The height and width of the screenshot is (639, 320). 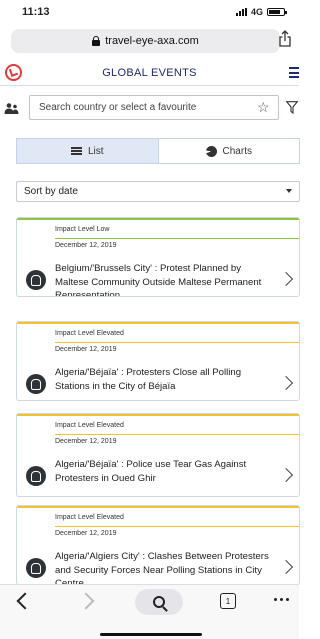 I want to click on back-arrow-icon, so click(x=25, y=601).